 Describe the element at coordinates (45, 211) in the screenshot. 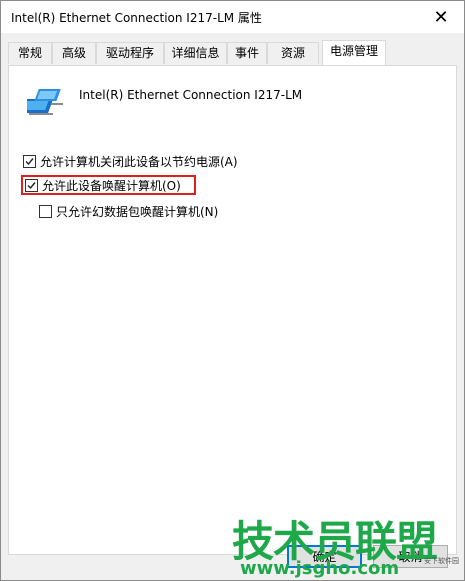

I see `checkbox-unchecked-icon` at that location.